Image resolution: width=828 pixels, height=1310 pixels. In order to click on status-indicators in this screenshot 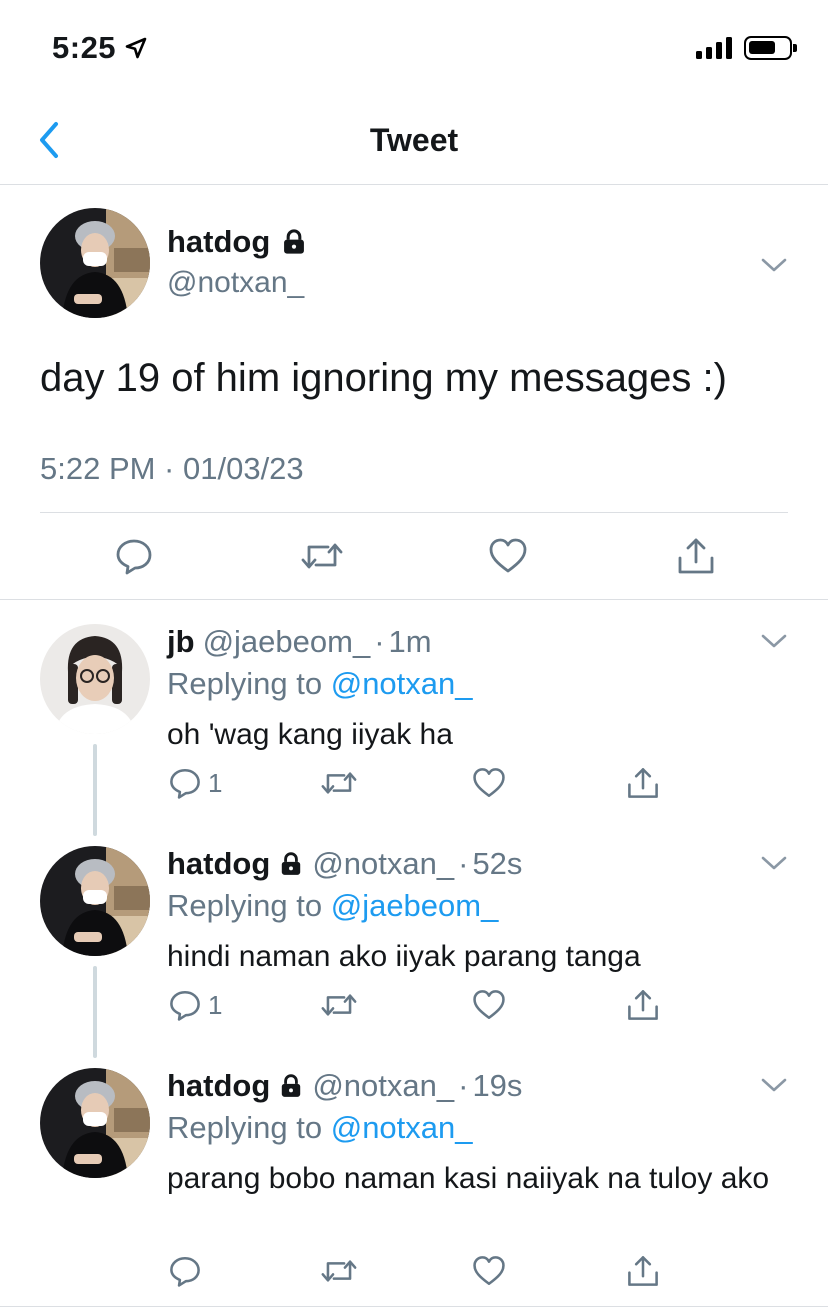, I will do `click(746, 48)`.